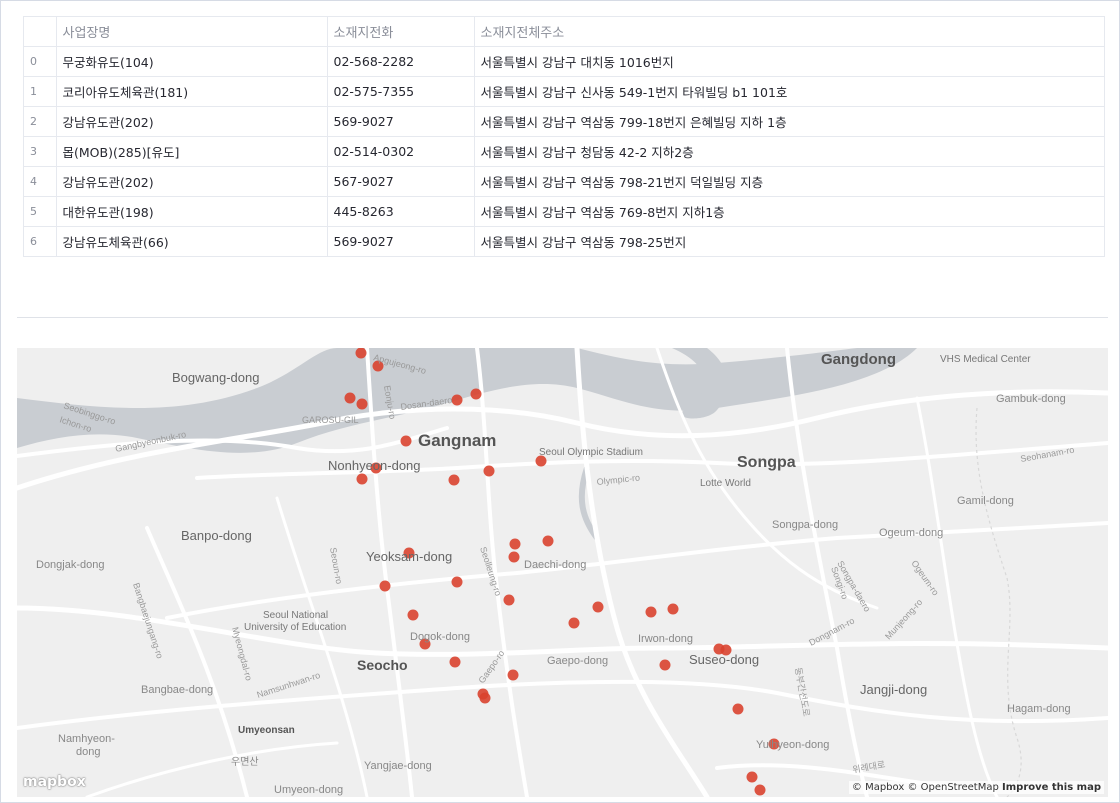  Describe the element at coordinates (789, 211) in the screenshot. I see `cell-address: 서울특별시 강남구 역삼동 769-8번지 지하1층` at that location.